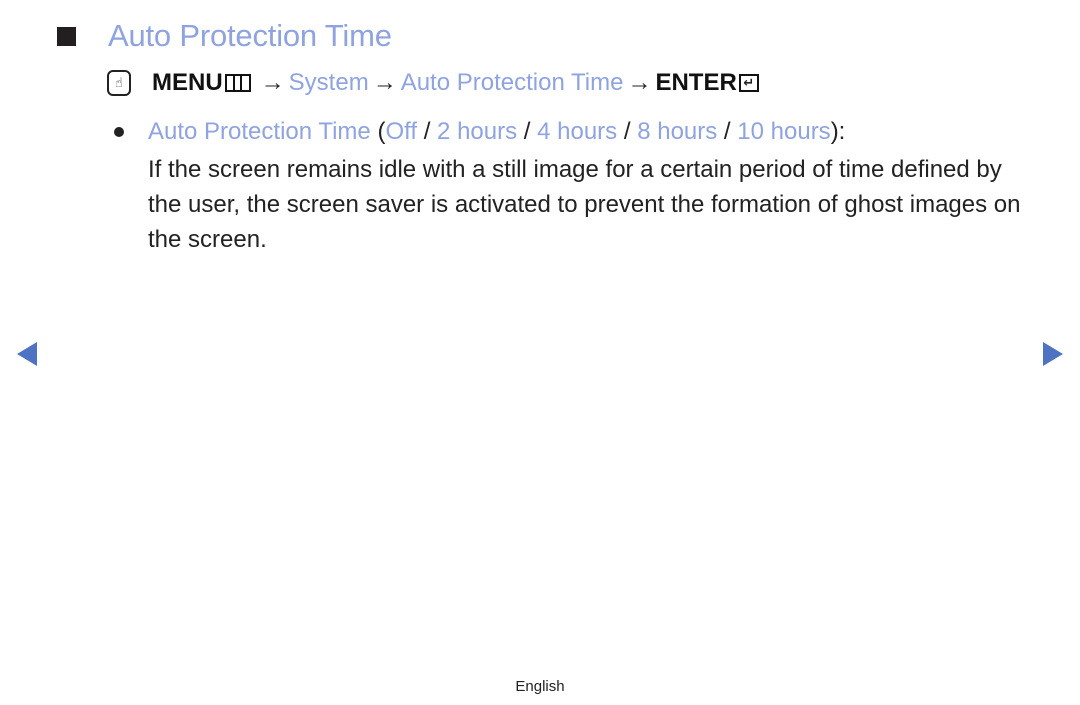 This screenshot has height=705, width=1080. Describe the element at coordinates (677, 132) in the screenshot. I see `option-value-8-hours: 8 hours` at that location.